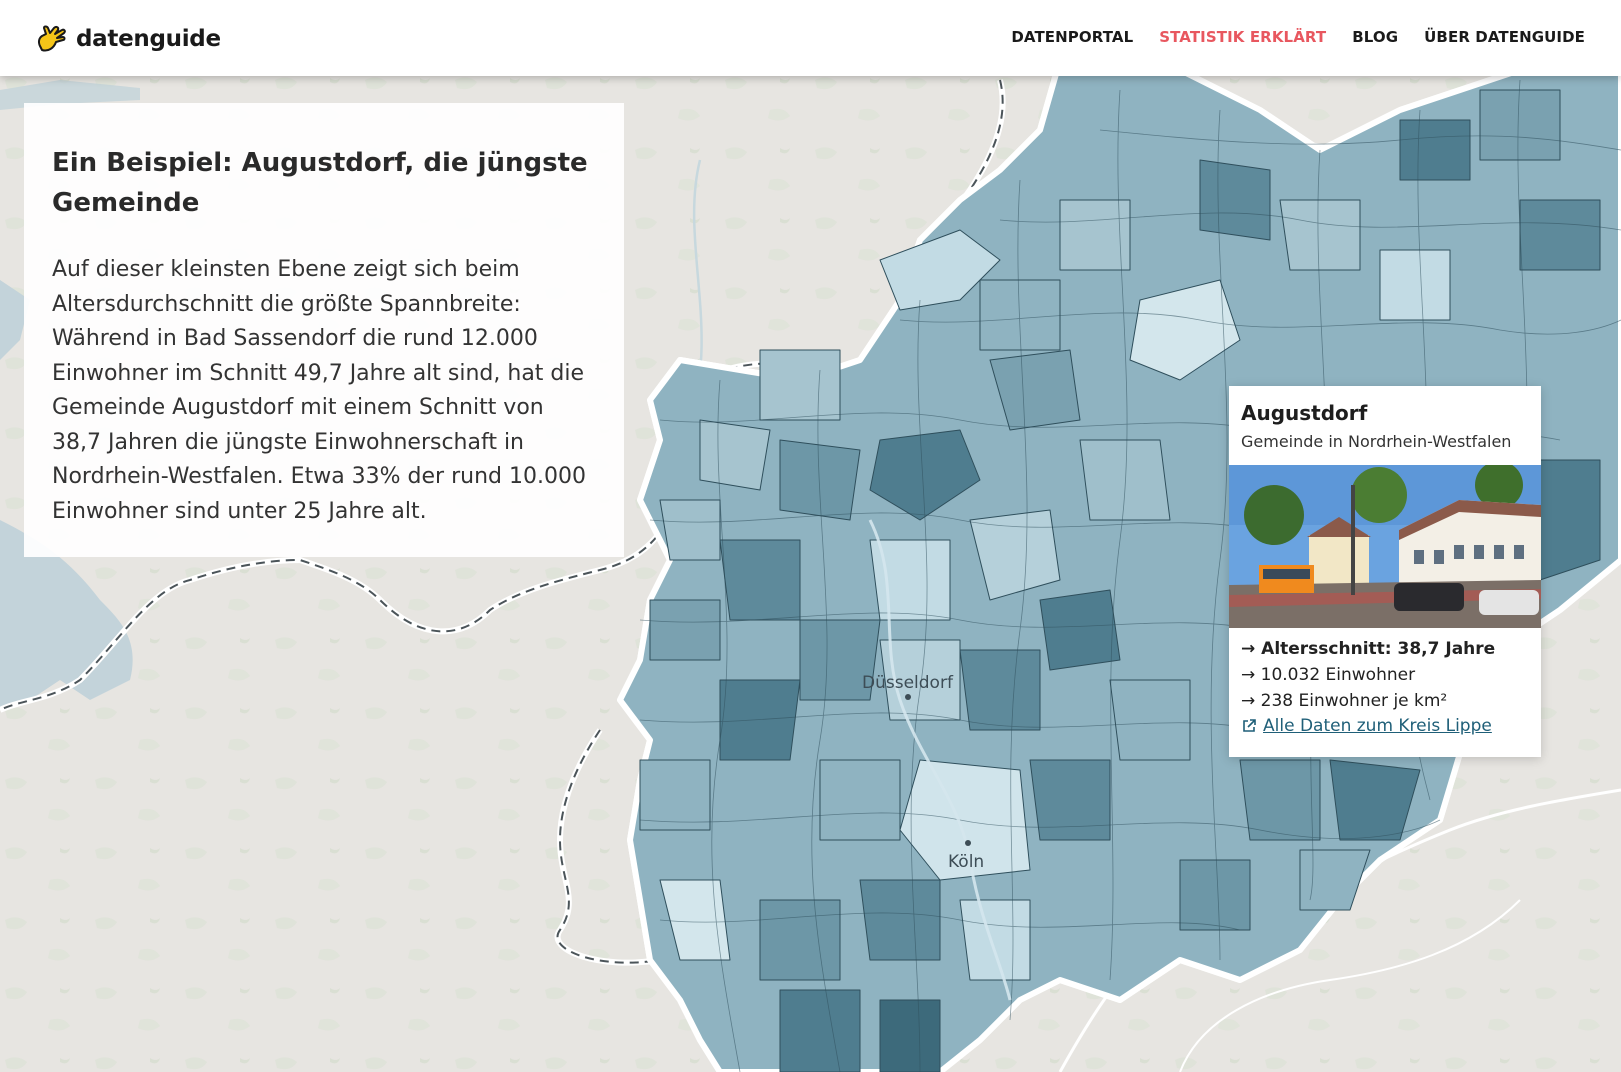 The image size is (1621, 1072). I want to click on city-label-koeln: Köln, so click(966, 862).